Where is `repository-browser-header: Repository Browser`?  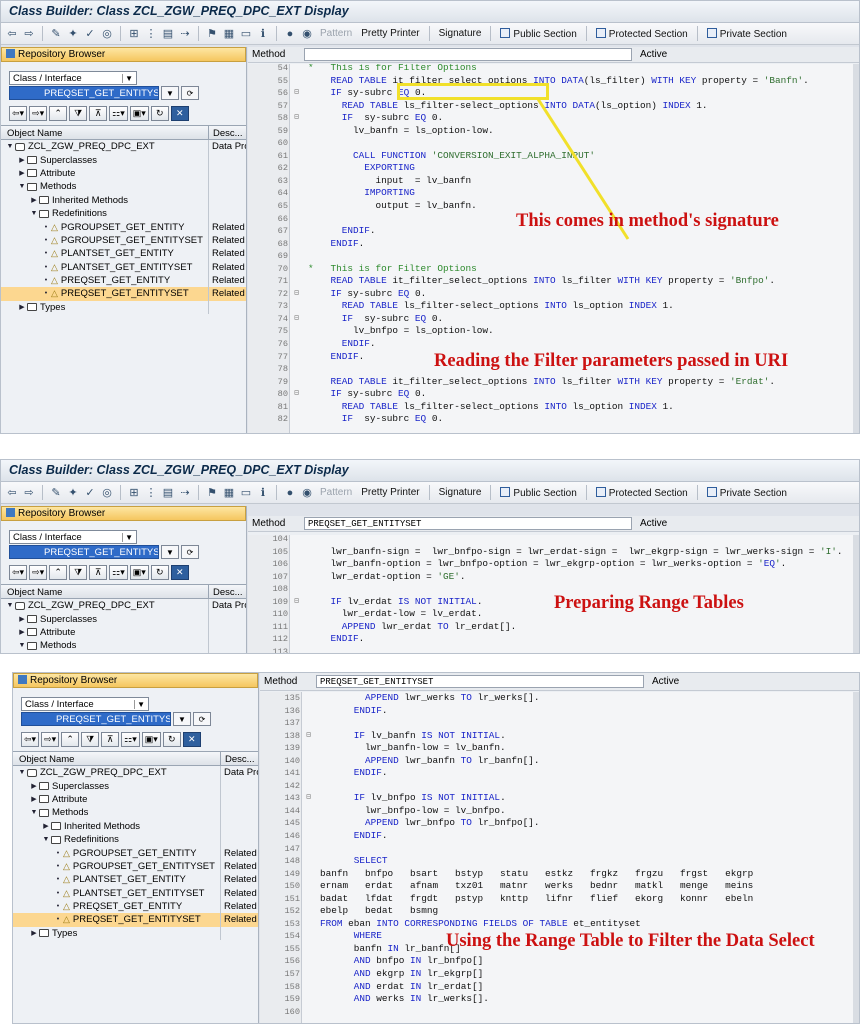 repository-browser-header: Repository Browser is located at coordinates (135, 680).